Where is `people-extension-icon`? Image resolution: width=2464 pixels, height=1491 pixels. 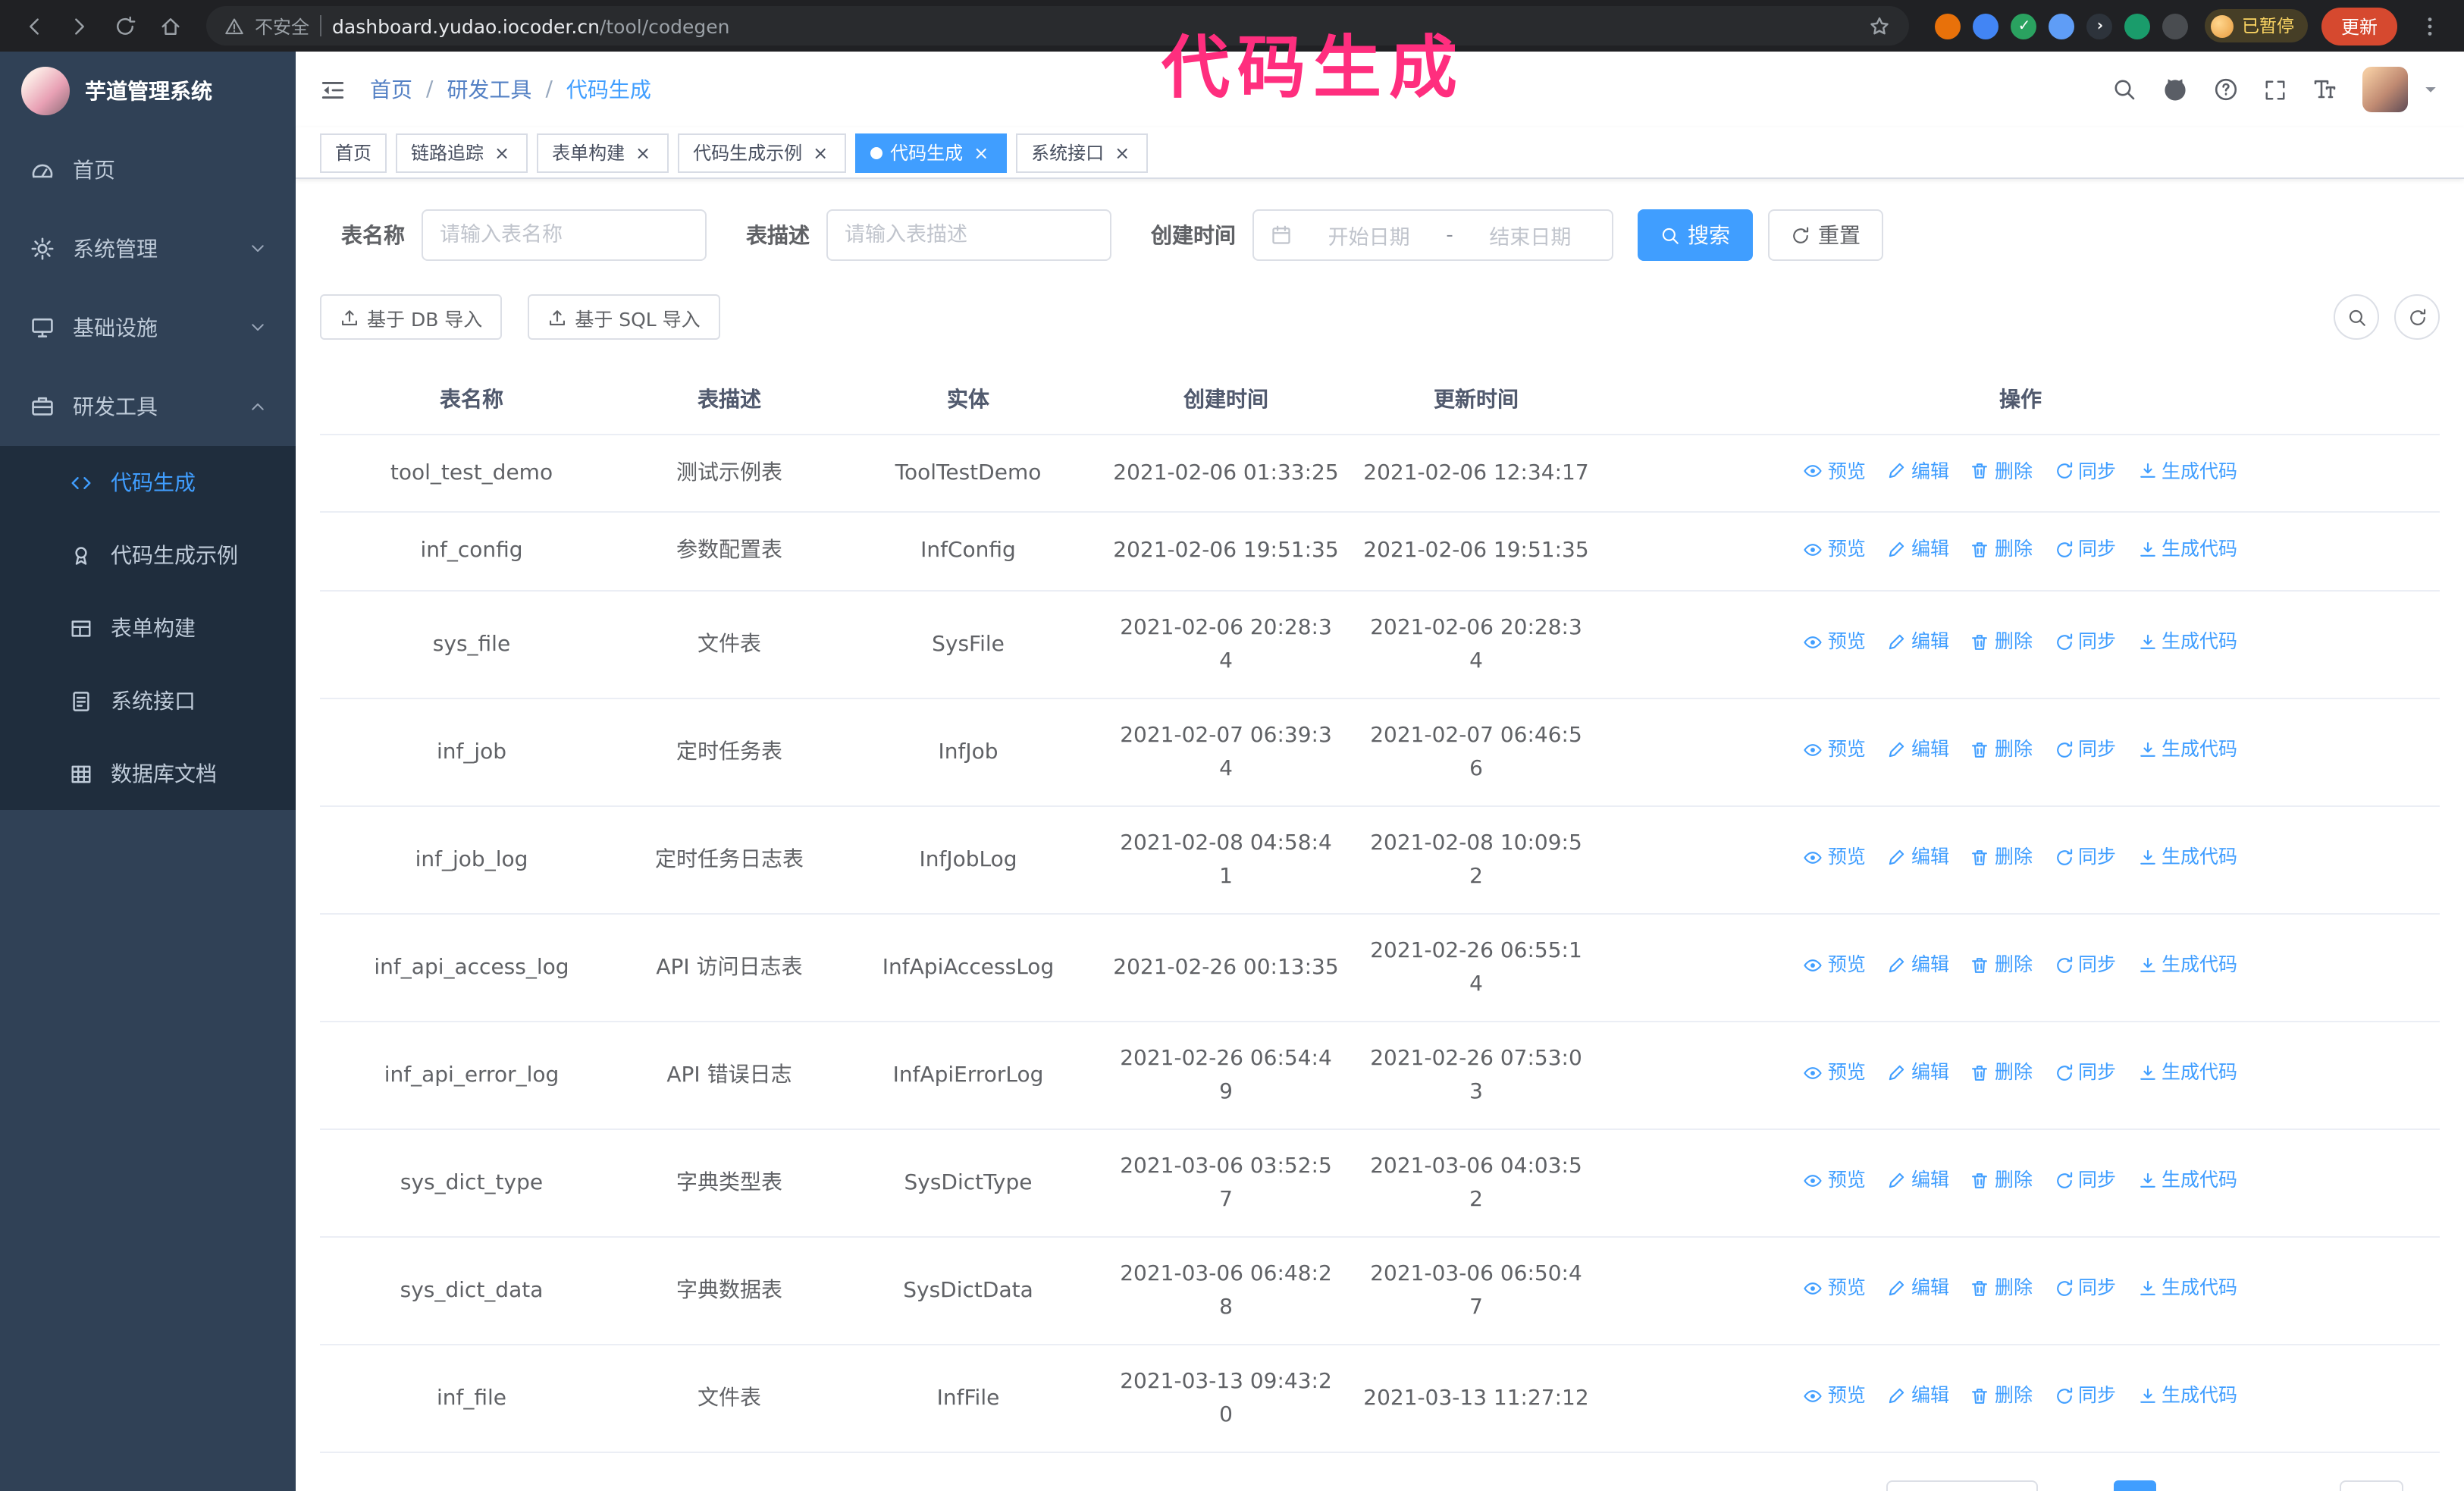 people-extension-icon is located at coordinates (2062, 26).